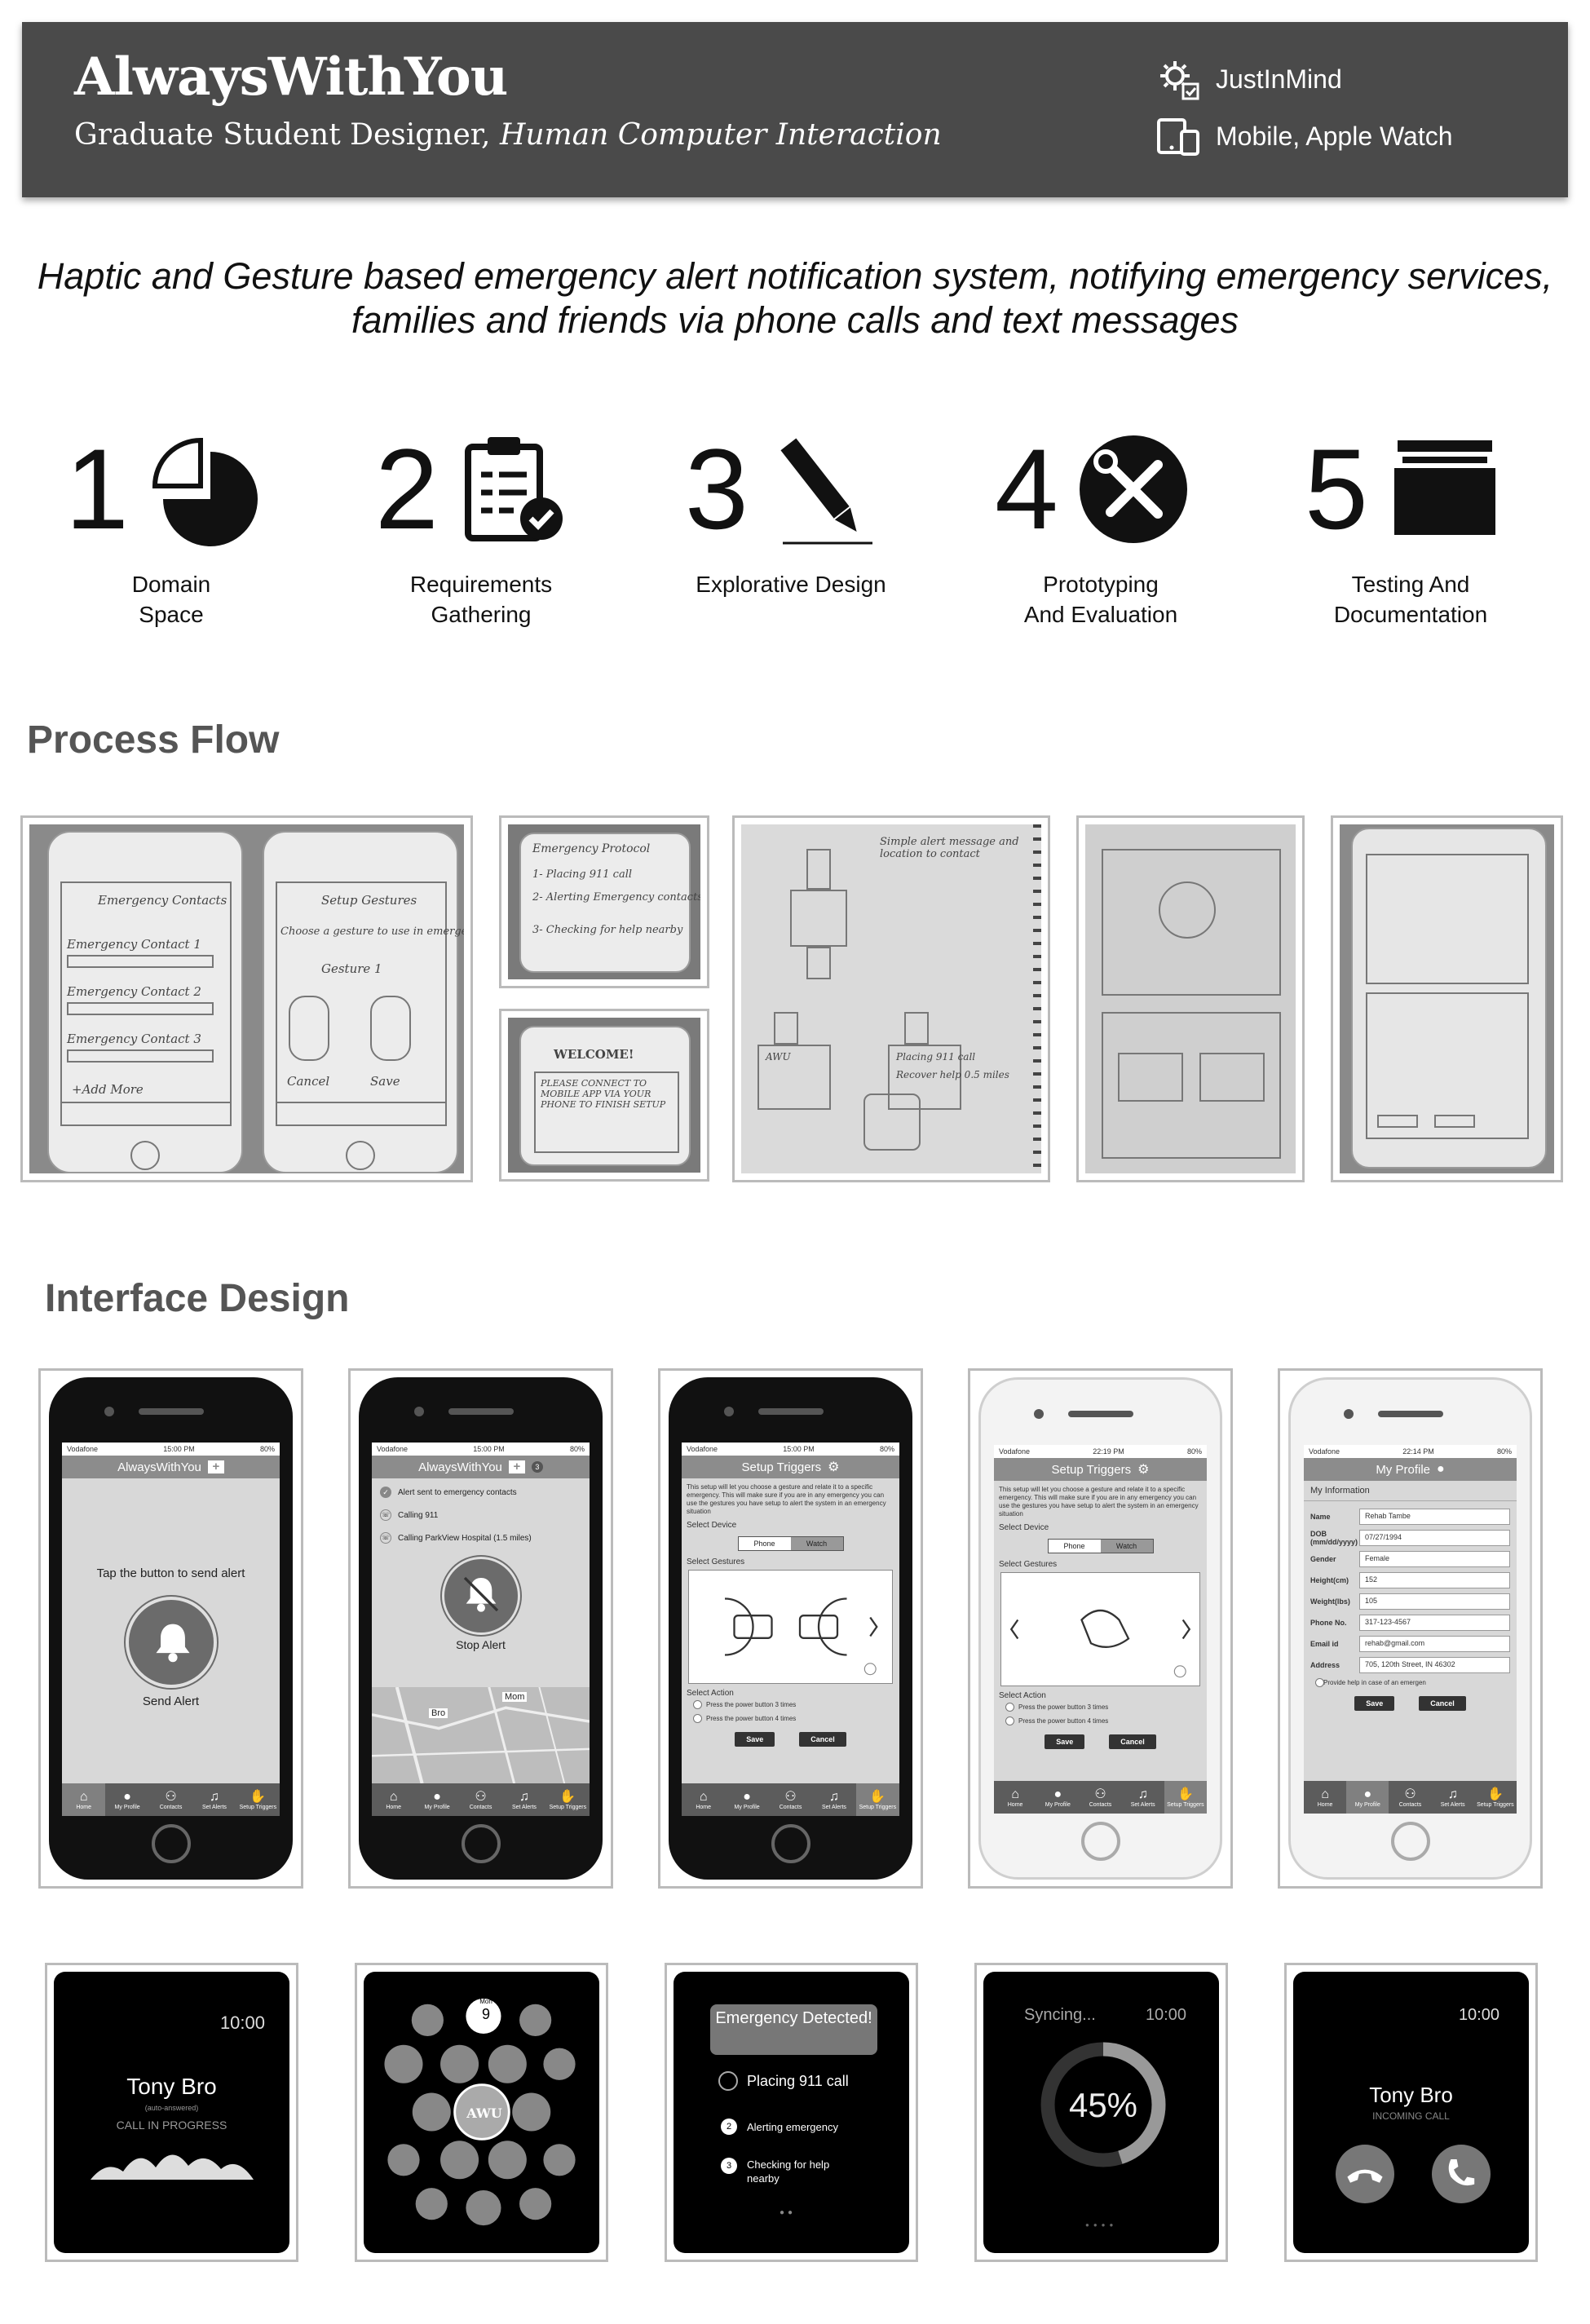 The width and height of the screenshot is (1590, 2324). What do you see at coordinates (1330, 1601) in the screenshot?
I see `field-label: Weight(lbs)` at bounding box center [1330, 1601].